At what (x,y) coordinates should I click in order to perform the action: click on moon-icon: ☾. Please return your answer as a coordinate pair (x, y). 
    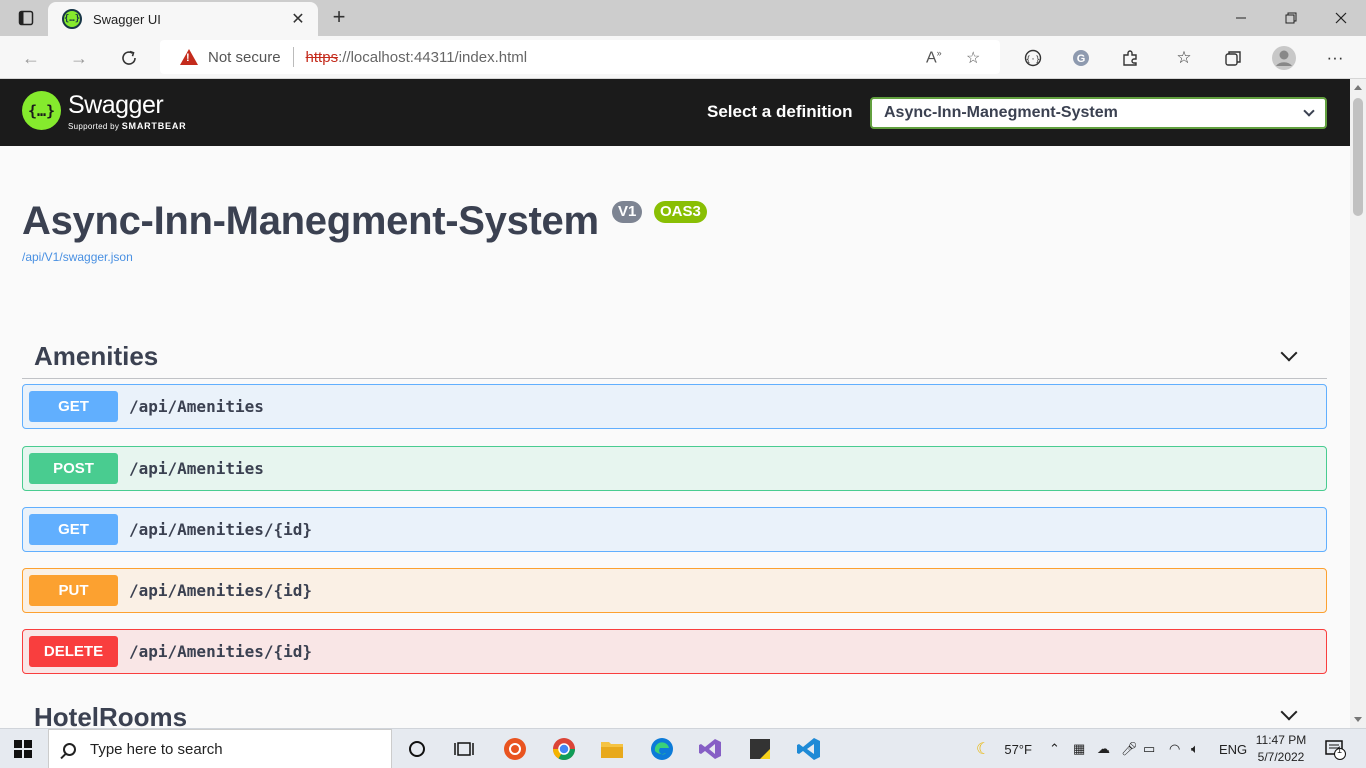
    Looking at the image, I should click on (983, 749).